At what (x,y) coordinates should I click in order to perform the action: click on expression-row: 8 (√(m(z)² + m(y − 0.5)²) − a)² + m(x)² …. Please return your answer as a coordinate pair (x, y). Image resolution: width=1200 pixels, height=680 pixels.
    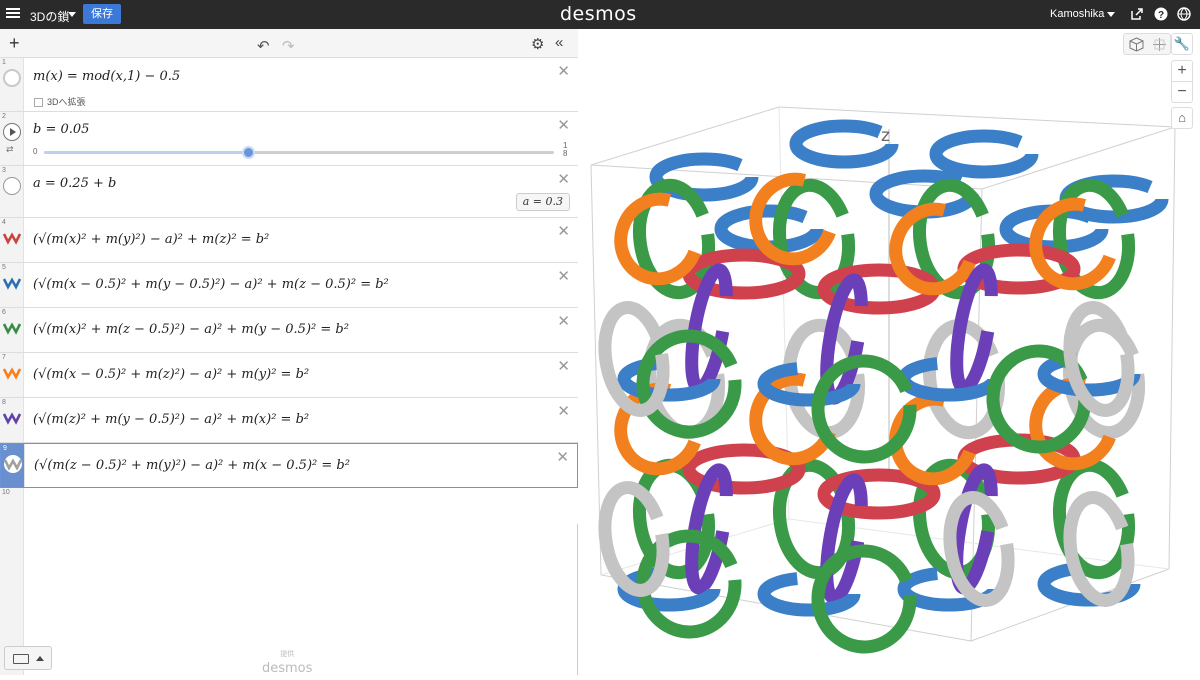
    Looking at the image, I should click on (289, 420).